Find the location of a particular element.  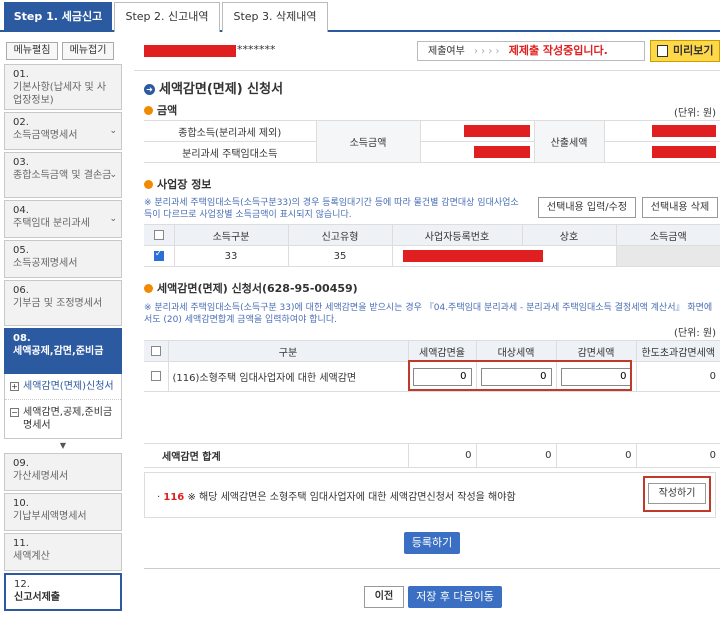

table-row: (116)소형주택 임대사업자에 대한 세액감면 0 is located at coordinates (432, 376).